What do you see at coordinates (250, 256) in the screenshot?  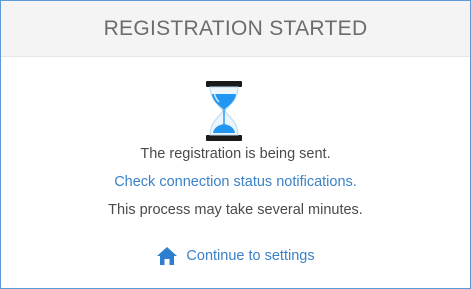 I see `continue-label: Continue to settings` at bounding box center [250, 256].